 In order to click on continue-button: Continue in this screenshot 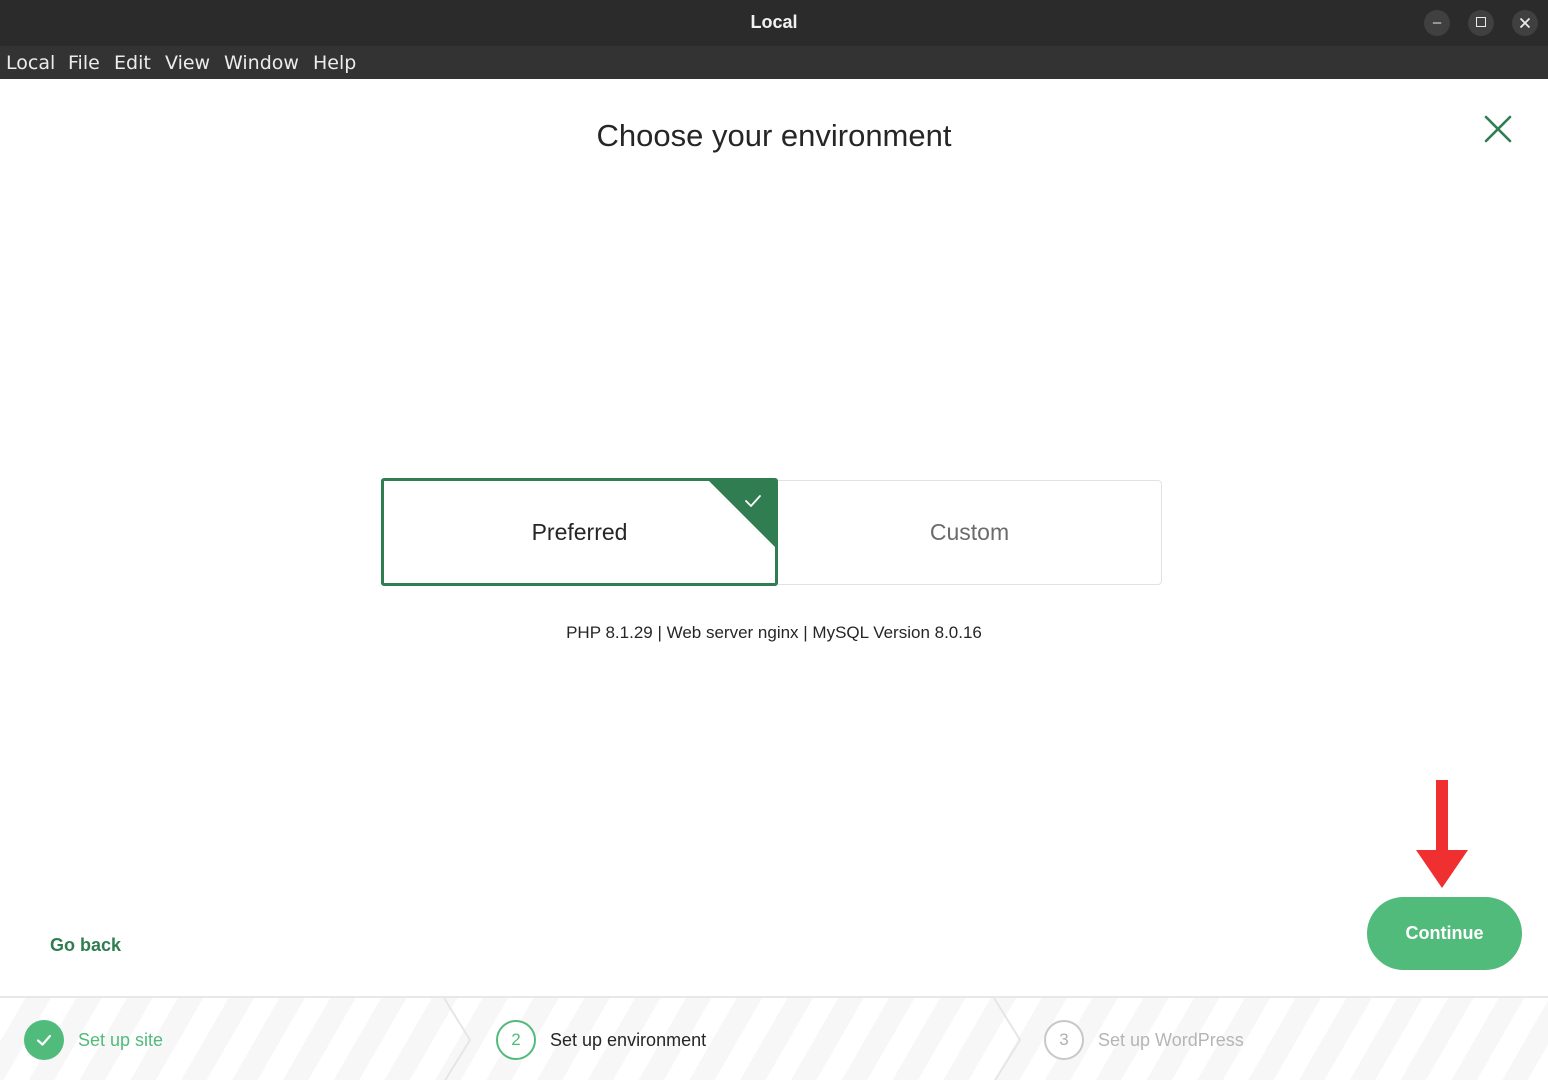, I will do `click(1444, 933)`.